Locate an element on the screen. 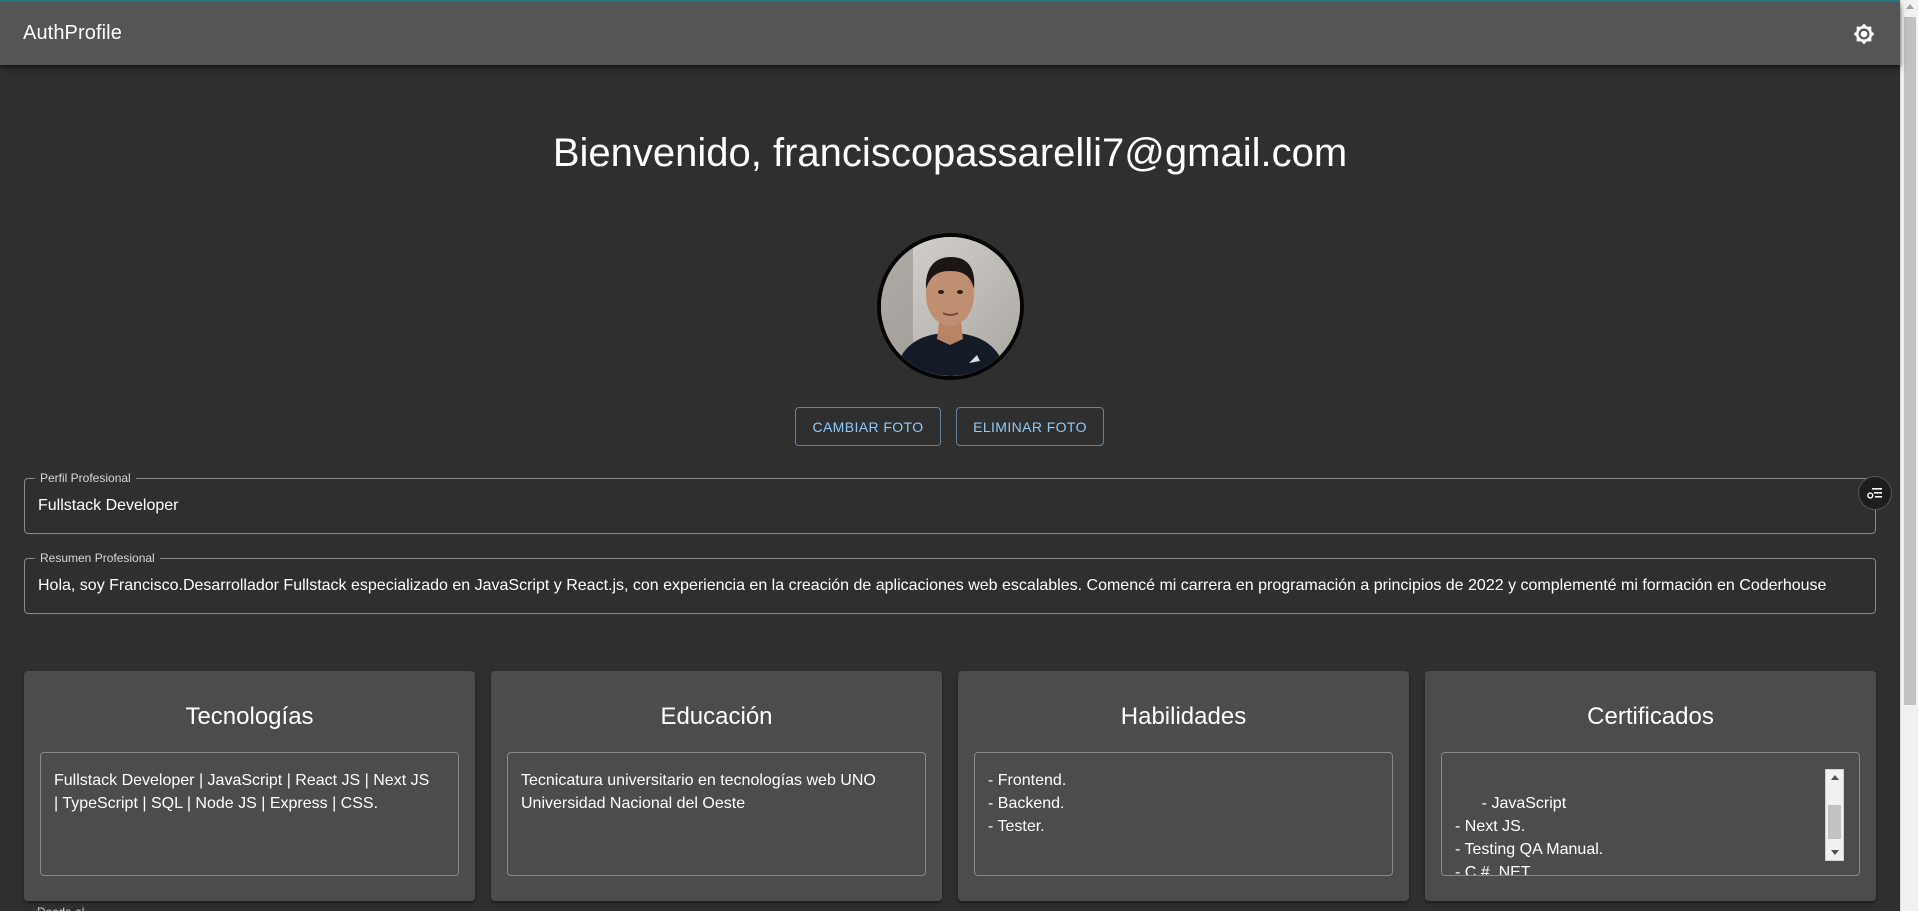 The width and height of the screenshot is (1918, 911). card-title: Habilidades is located at coordinates (1183, 716).